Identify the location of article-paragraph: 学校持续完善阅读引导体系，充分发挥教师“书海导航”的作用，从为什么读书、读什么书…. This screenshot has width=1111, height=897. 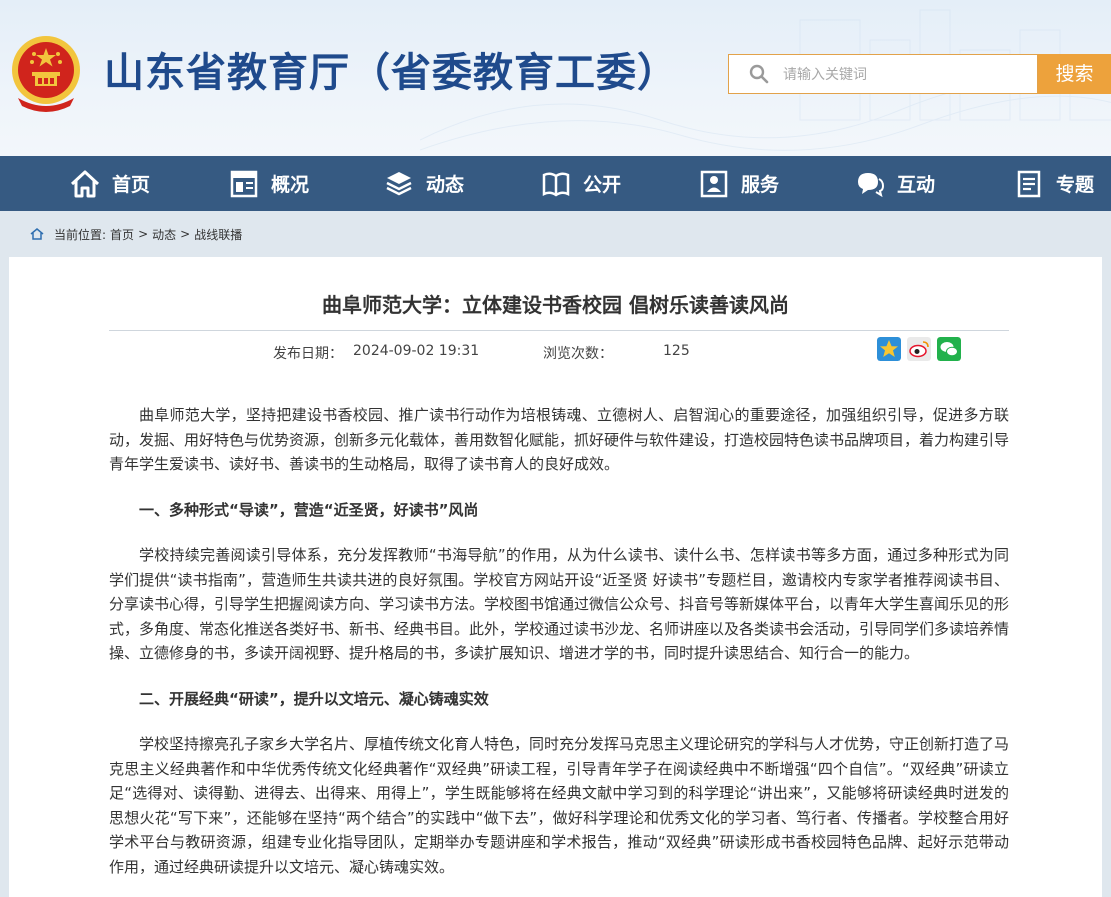
(559, 604).